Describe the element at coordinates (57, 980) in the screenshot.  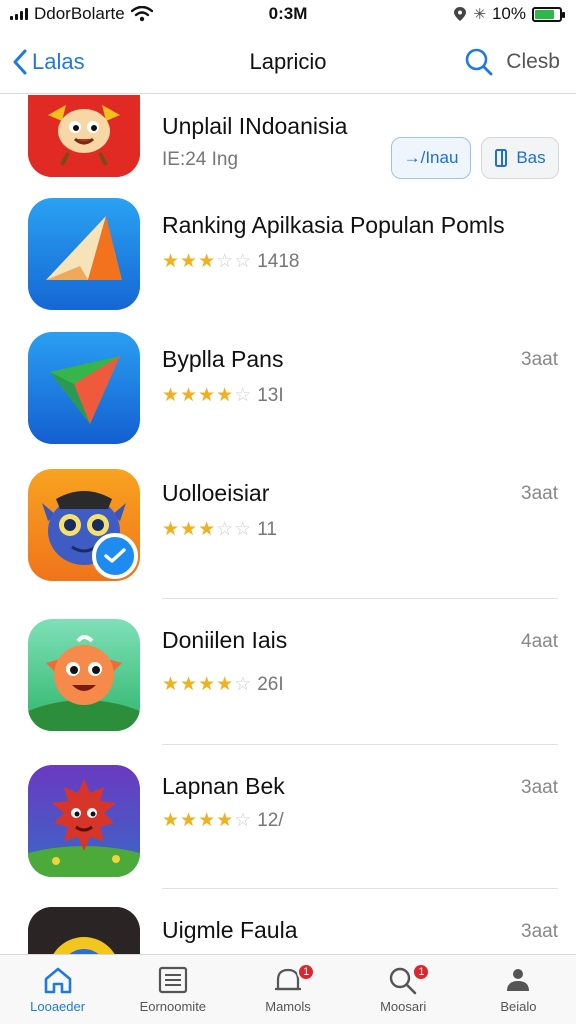
I see `home-icon` at that location.